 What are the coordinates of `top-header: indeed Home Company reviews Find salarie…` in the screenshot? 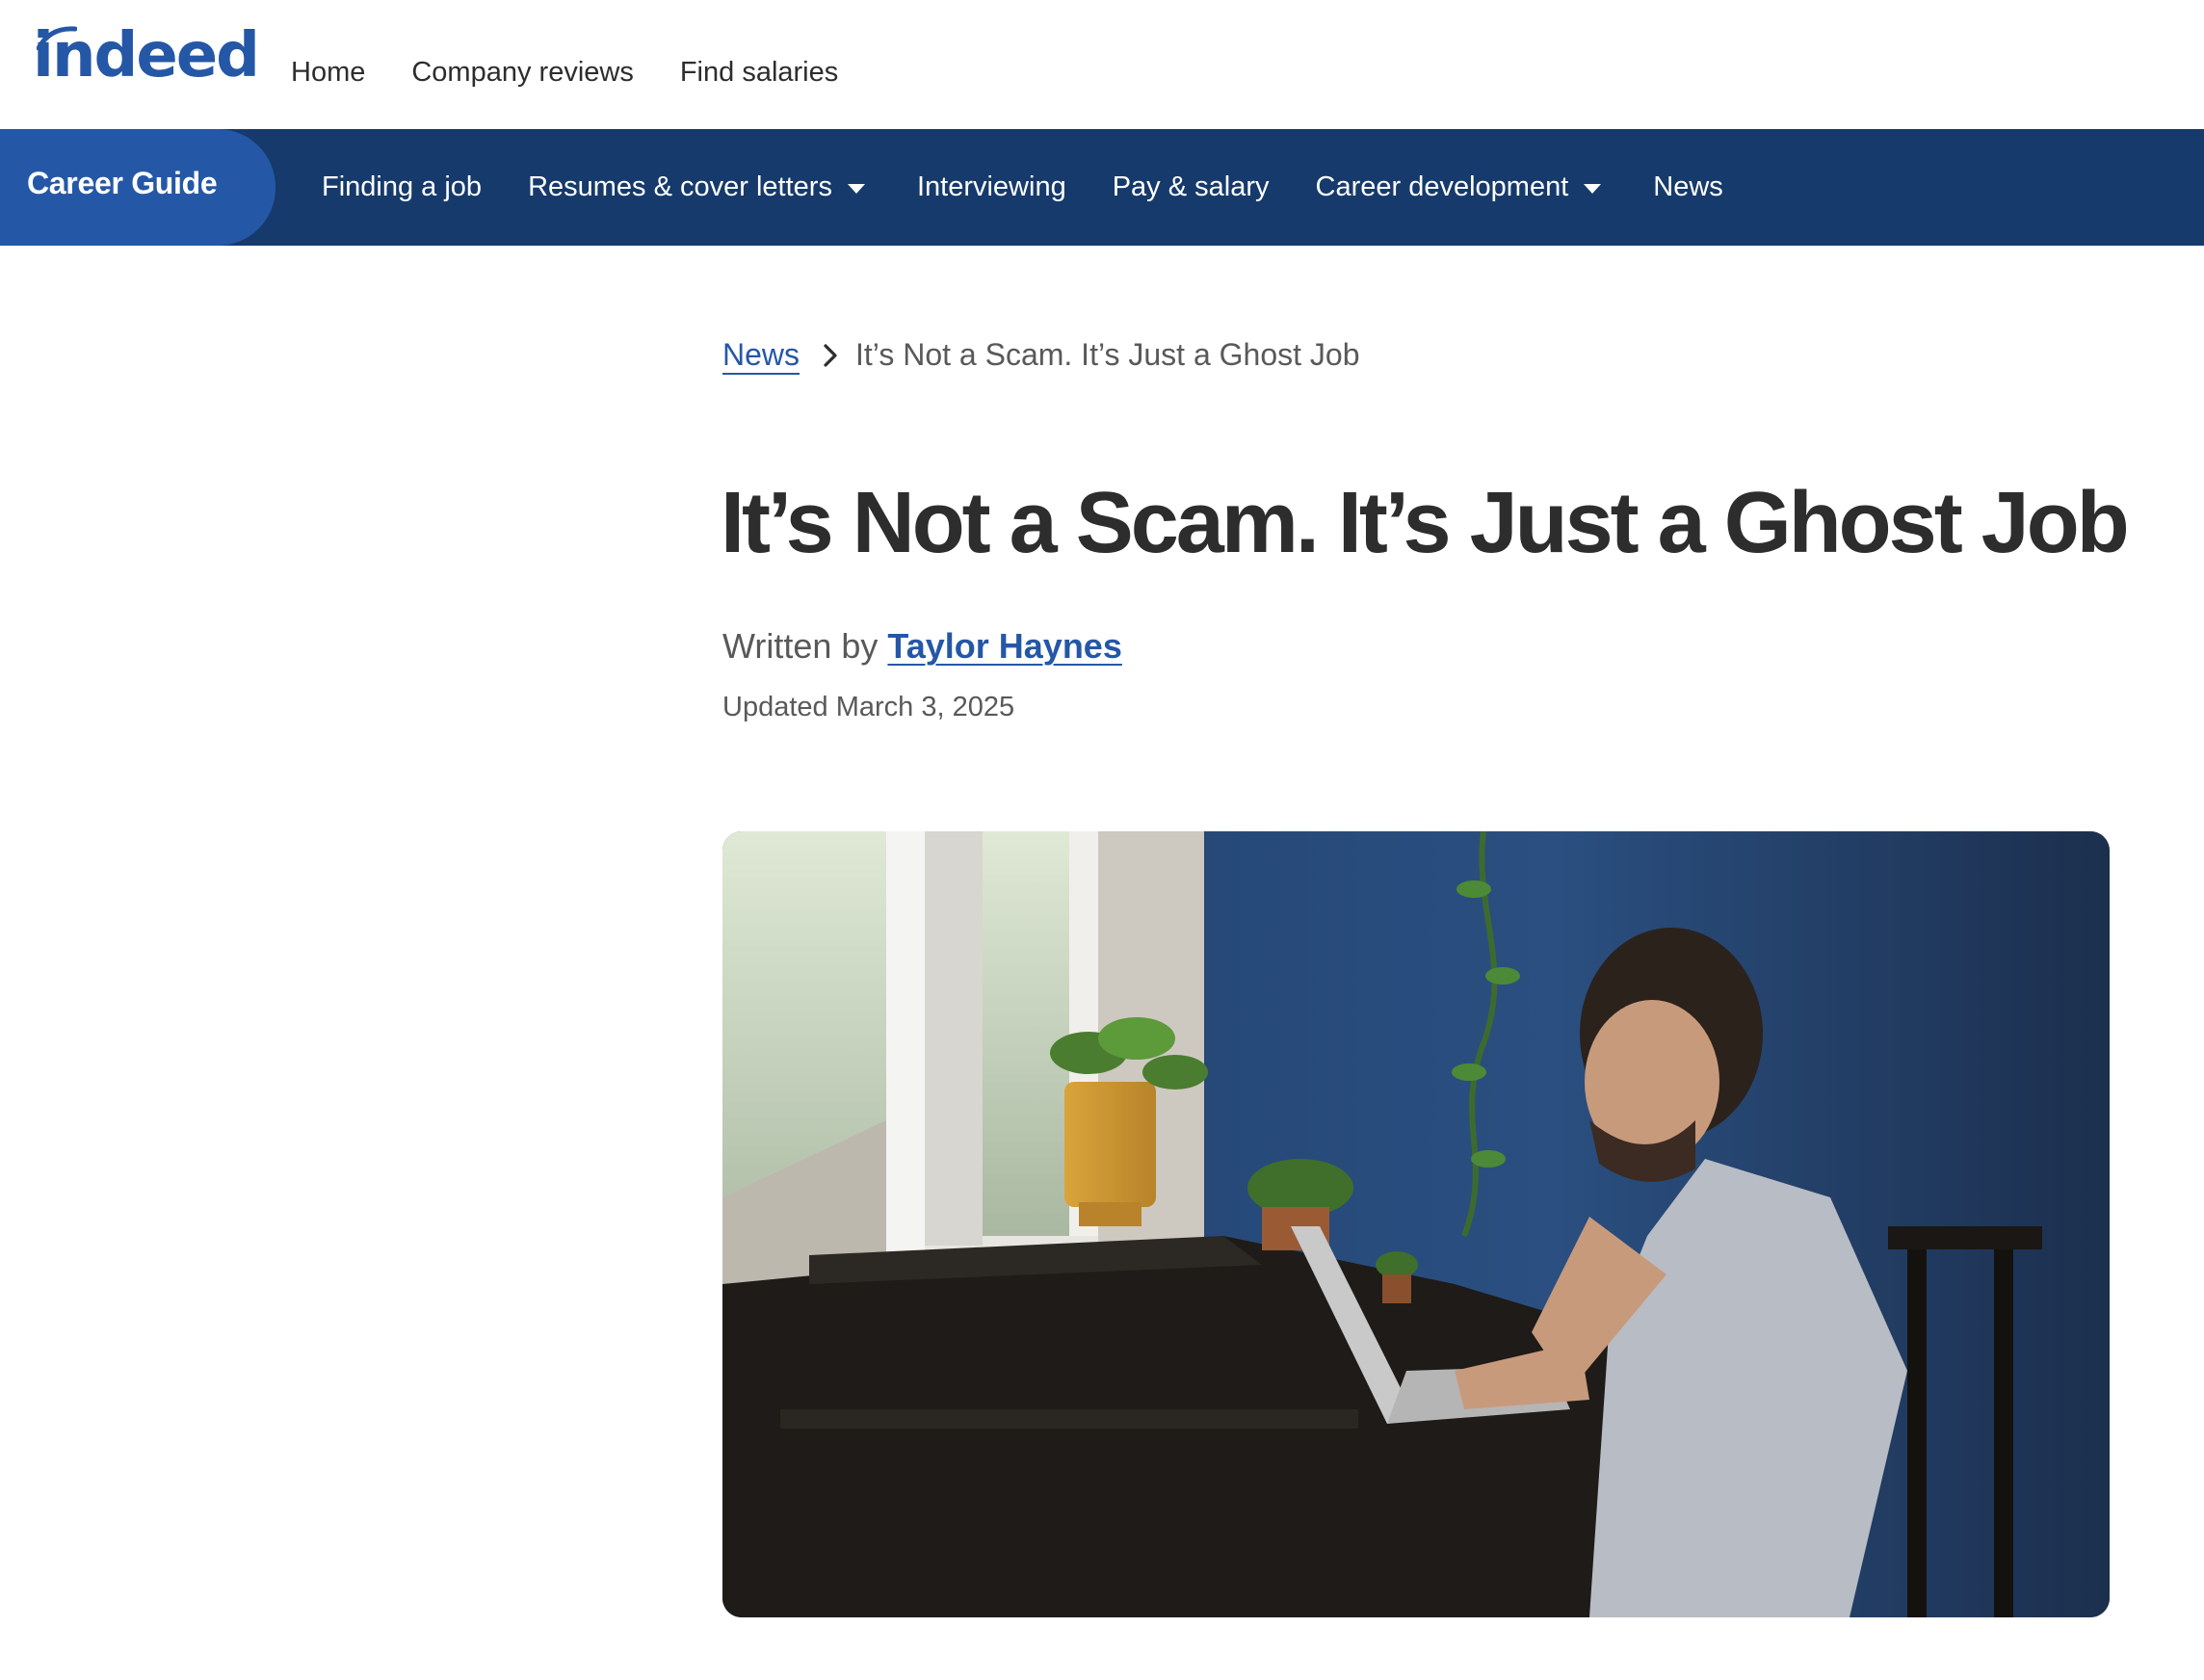 It's located at (1102, 65).